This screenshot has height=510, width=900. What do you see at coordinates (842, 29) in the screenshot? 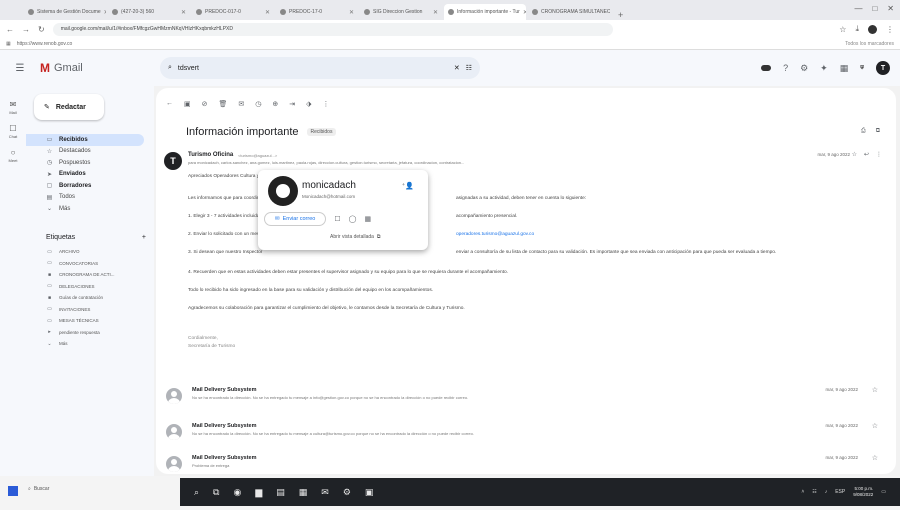
I see `bookmark-star-icon: ☆` at bounding box center [842, 29].